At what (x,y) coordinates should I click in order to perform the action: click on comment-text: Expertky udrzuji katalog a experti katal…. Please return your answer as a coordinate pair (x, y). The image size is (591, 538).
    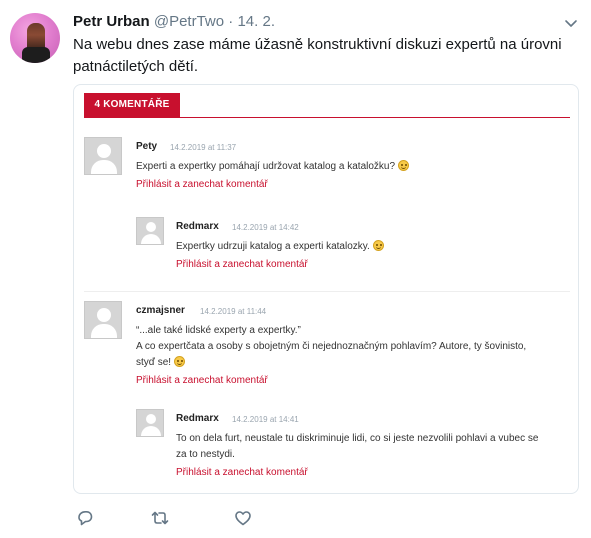
    Looking at the image, I should click on (371, 247).